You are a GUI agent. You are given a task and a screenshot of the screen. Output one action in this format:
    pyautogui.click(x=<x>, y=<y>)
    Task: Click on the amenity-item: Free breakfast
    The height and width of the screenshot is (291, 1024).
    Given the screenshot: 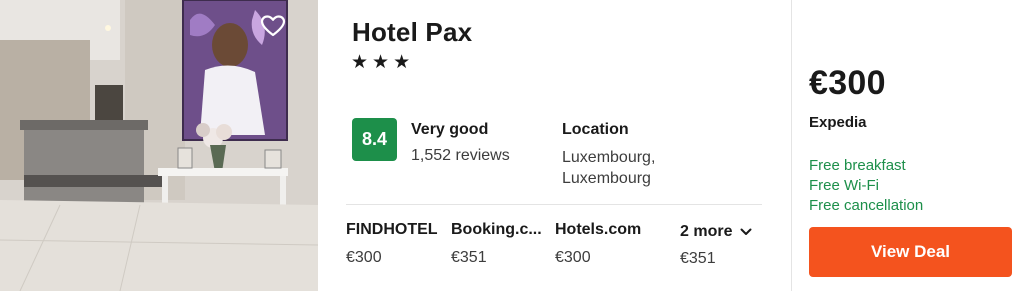 What is the action you would take?
    pyautogui.click(x=857, y=165)
    